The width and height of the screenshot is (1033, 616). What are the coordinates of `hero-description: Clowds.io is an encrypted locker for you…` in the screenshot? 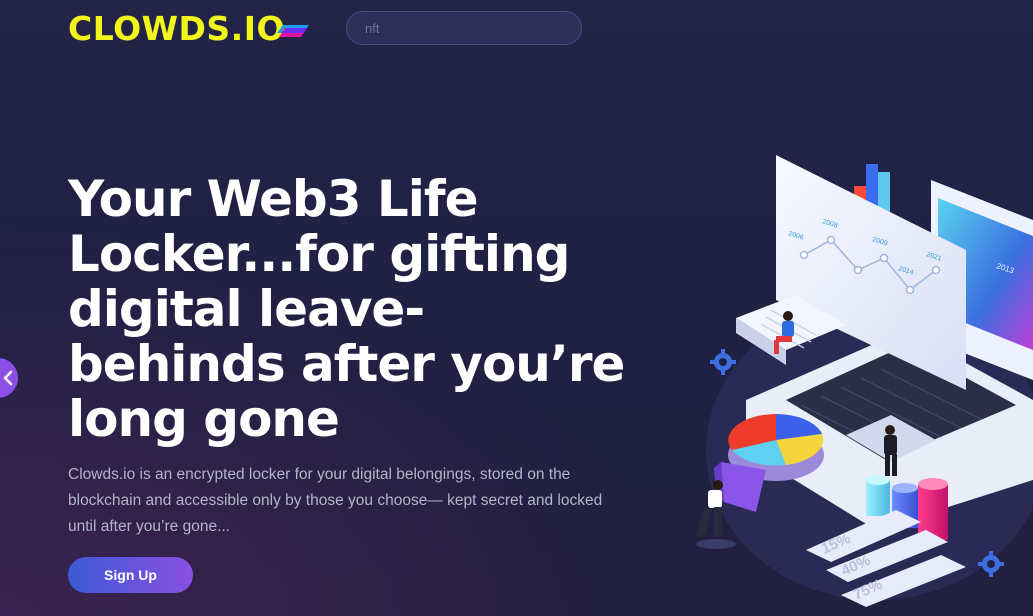 It's located at (335, 500).